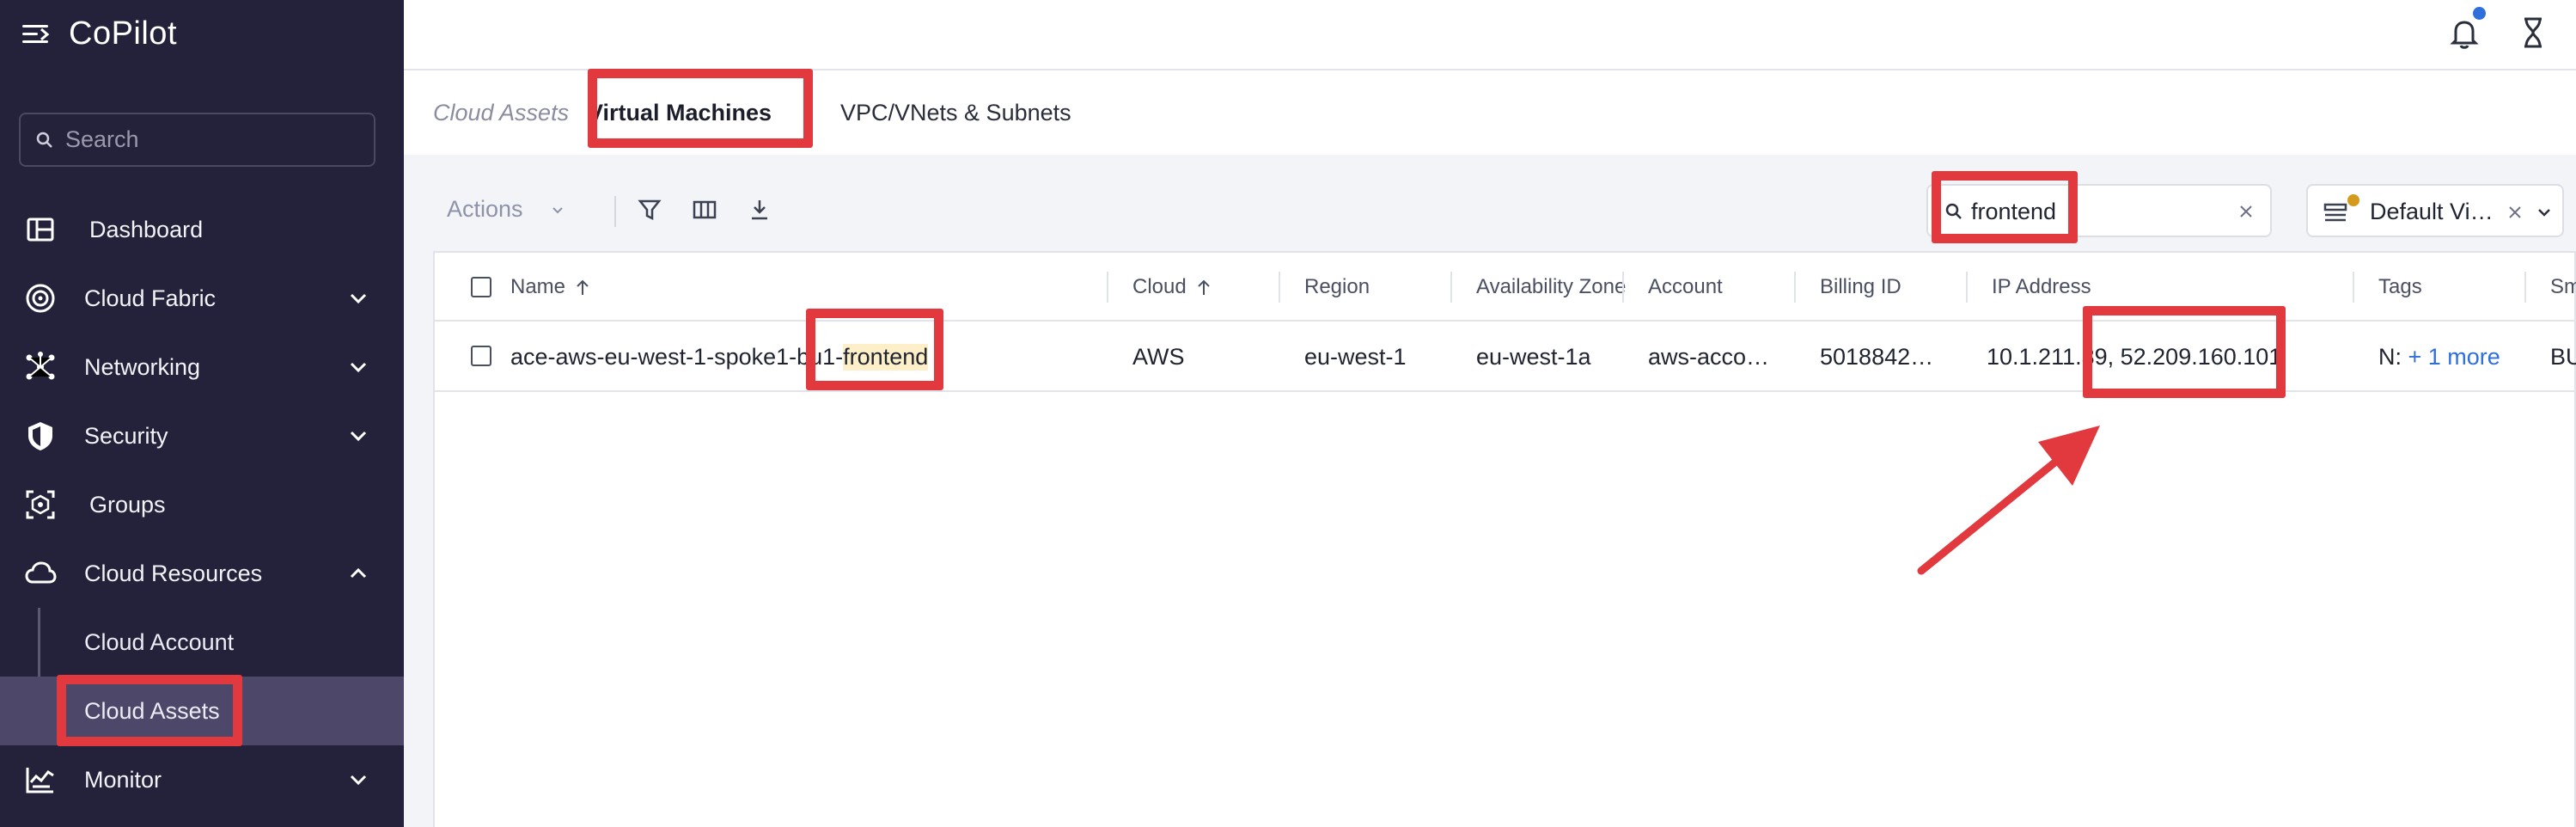 This screenshot has height=827, width=2576. I want to click on sidebar-item-label: Monitor, so click(123, 779).